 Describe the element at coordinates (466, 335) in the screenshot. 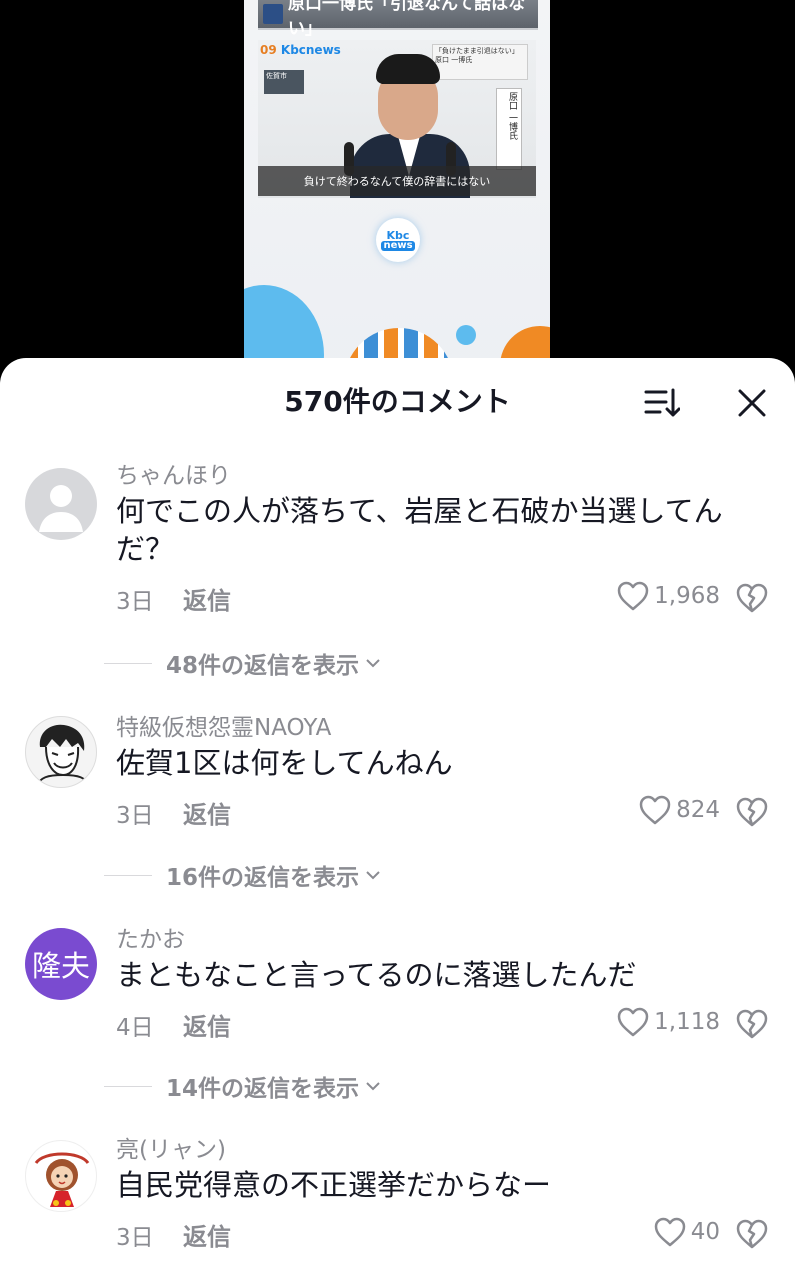

I see `decor-shape` at that location.